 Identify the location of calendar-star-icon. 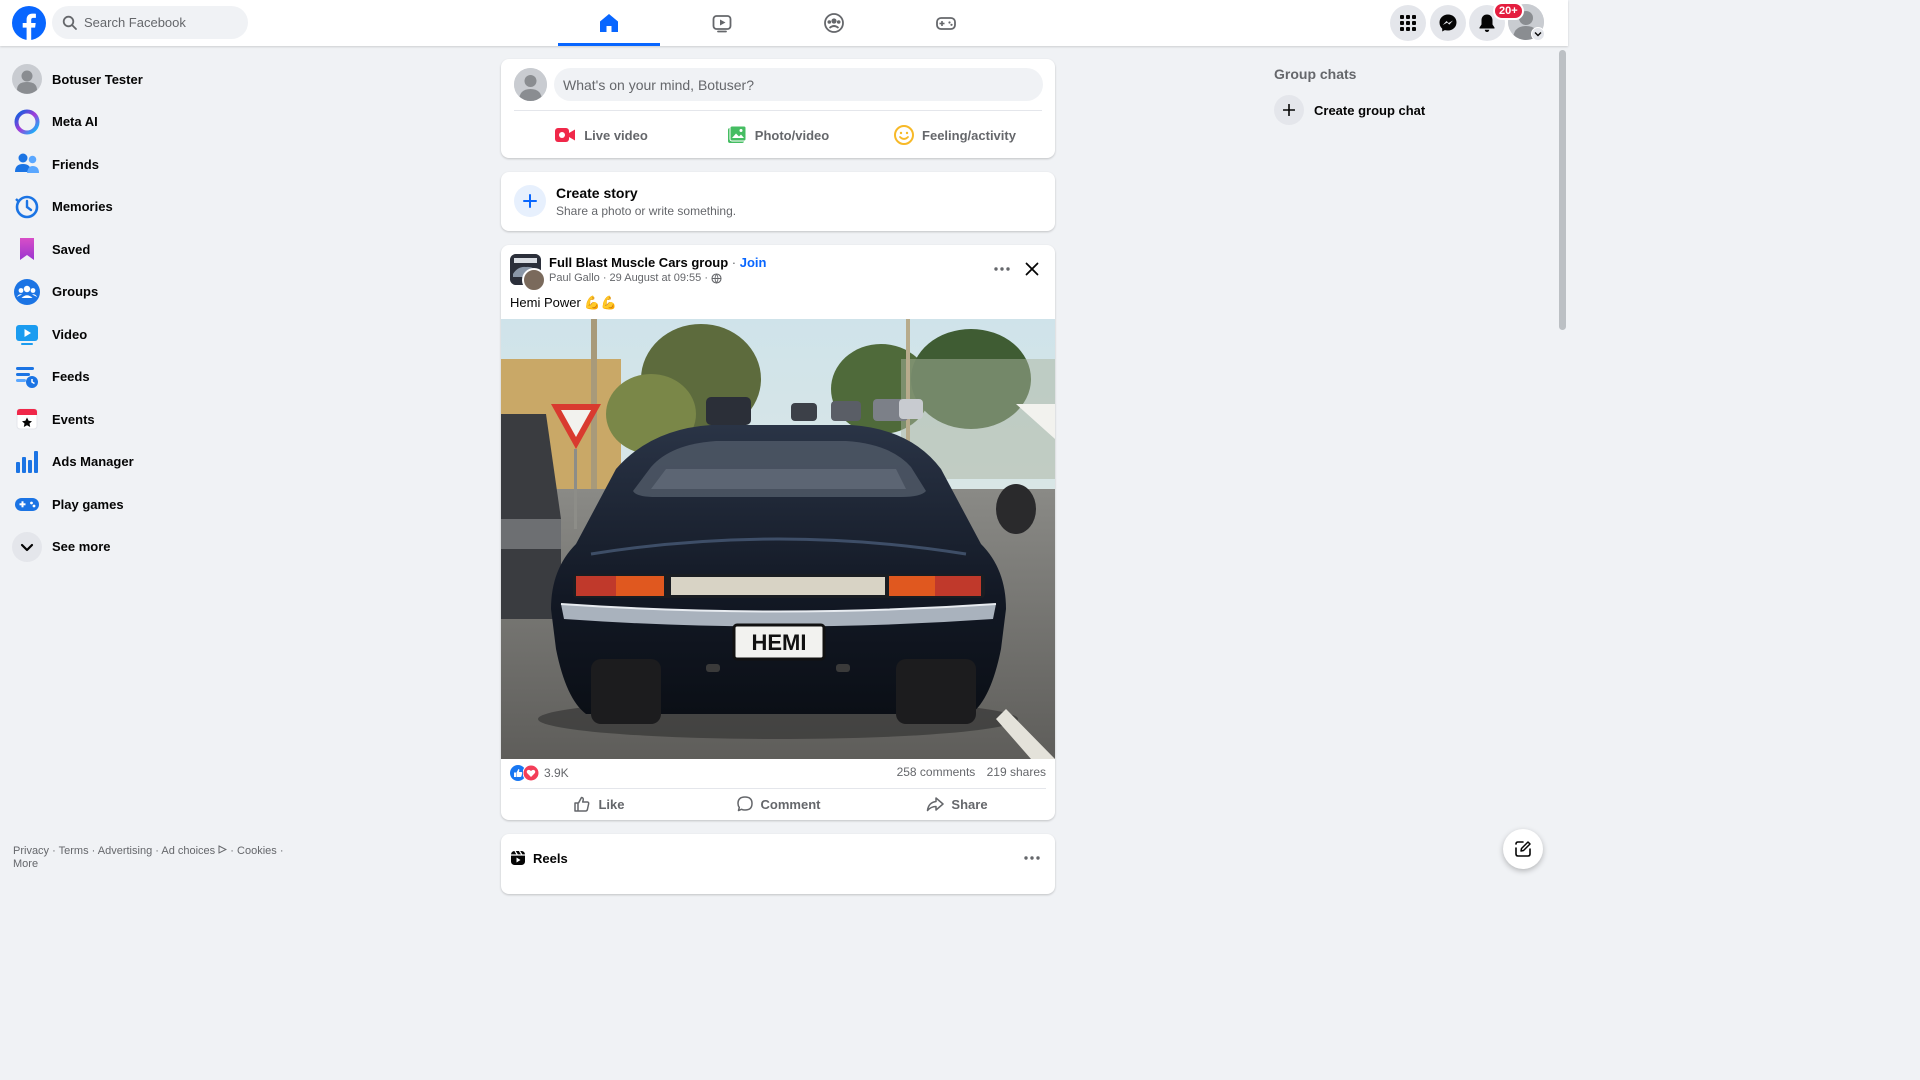
(27, 419).